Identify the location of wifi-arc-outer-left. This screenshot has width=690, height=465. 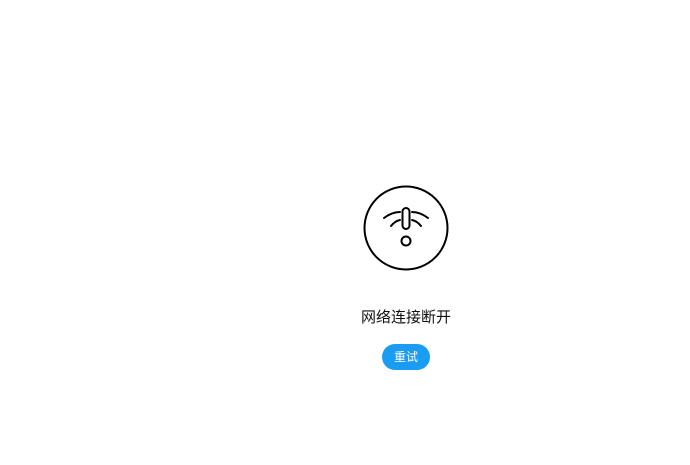
(392, 215).